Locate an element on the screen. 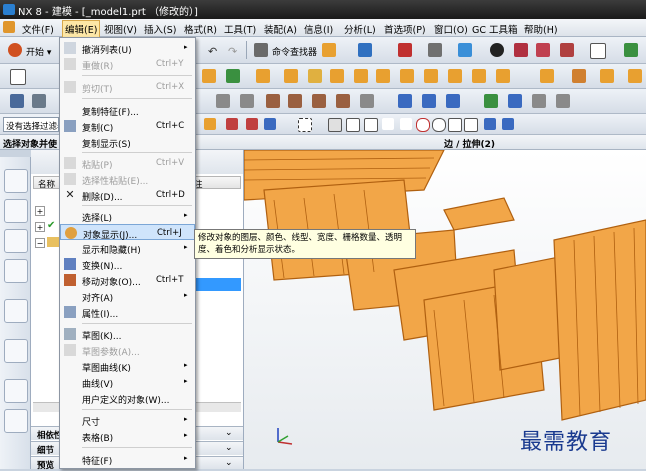 The image size is (646, 471). constraint-navigator-icon is located at coordinates (16, 211).